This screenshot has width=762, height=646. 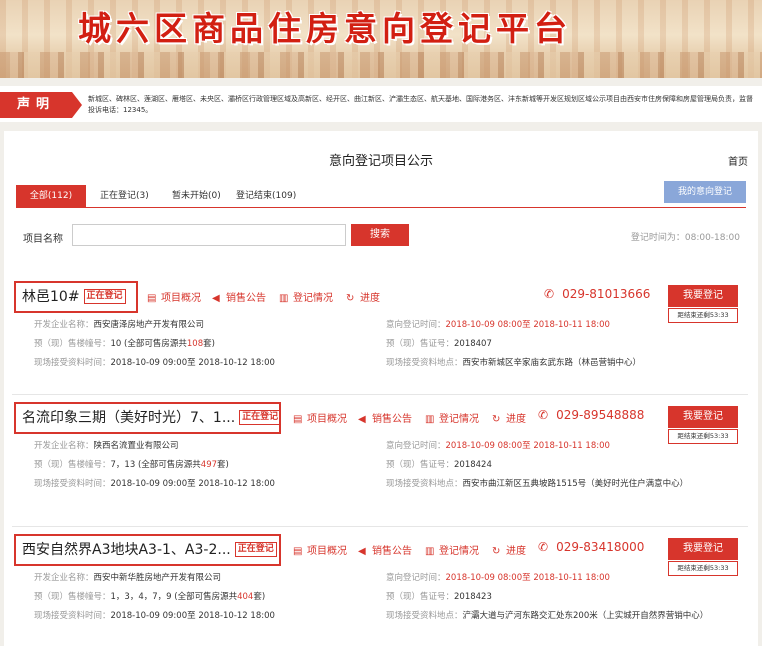 I want to click on tab-registering: 正在登记(3), so click(x=124, y=196).